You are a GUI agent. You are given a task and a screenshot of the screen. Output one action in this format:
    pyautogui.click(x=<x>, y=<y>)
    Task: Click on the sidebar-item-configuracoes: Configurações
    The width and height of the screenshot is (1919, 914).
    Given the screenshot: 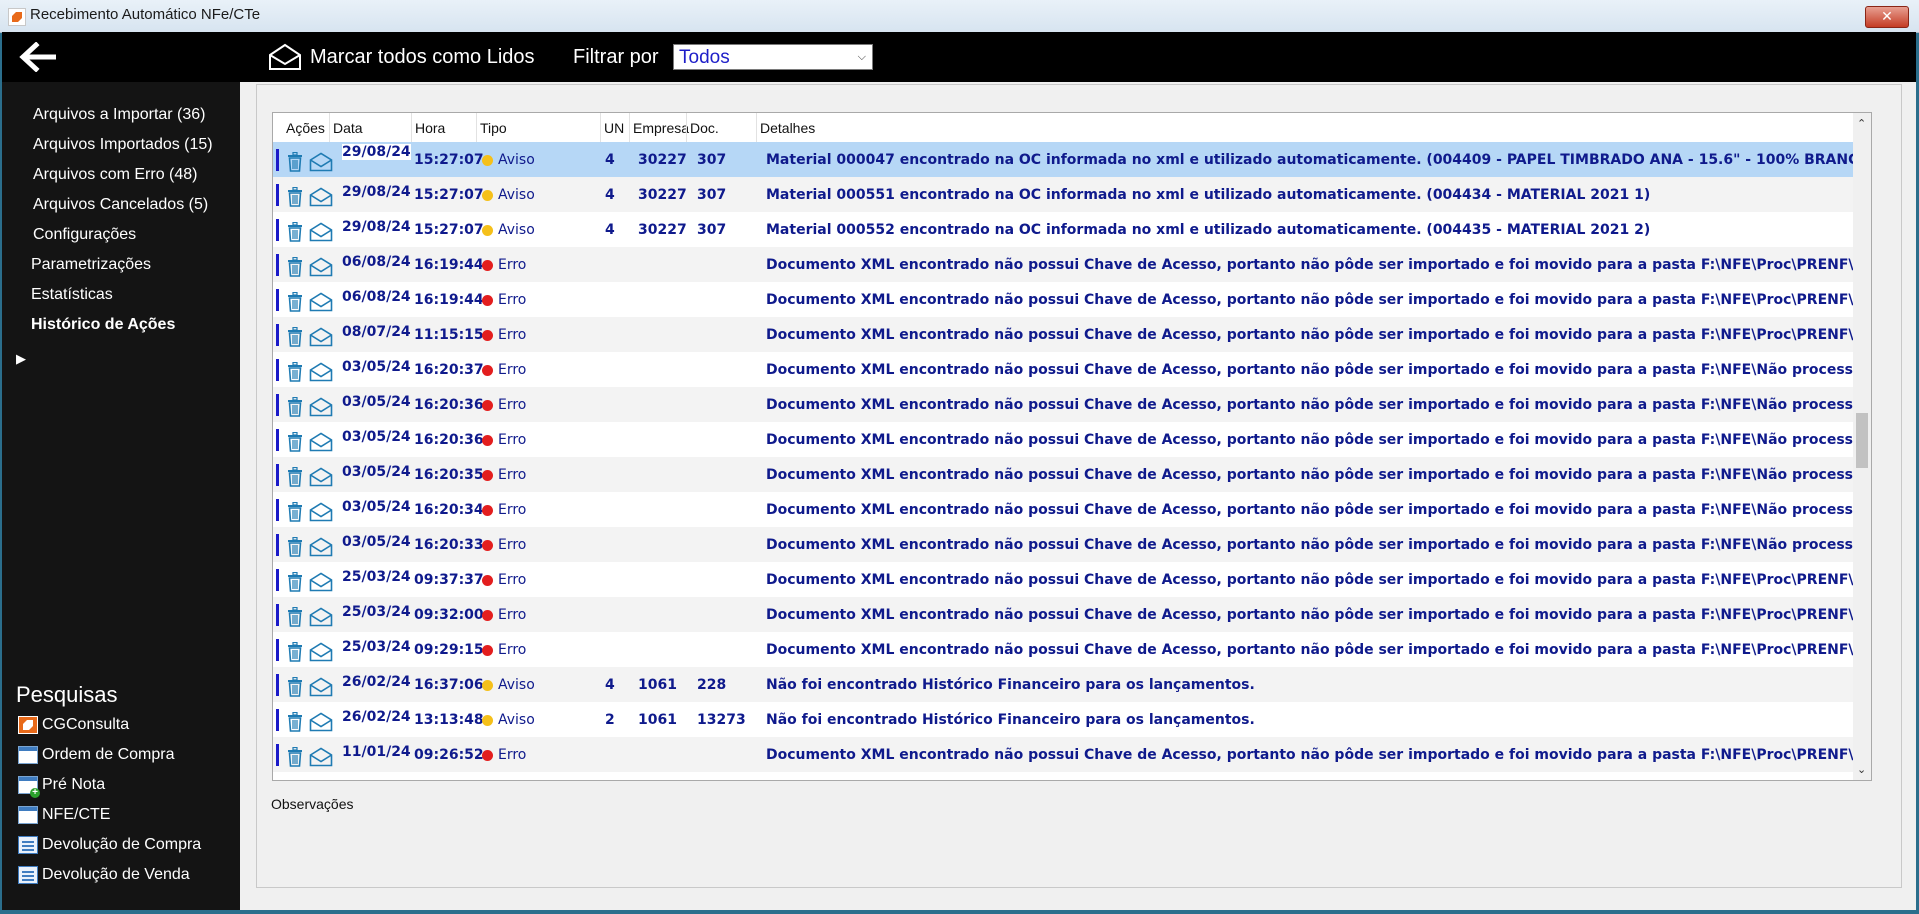 What is the action you would take?
    pyautogui.click(x=84, y=235)
    